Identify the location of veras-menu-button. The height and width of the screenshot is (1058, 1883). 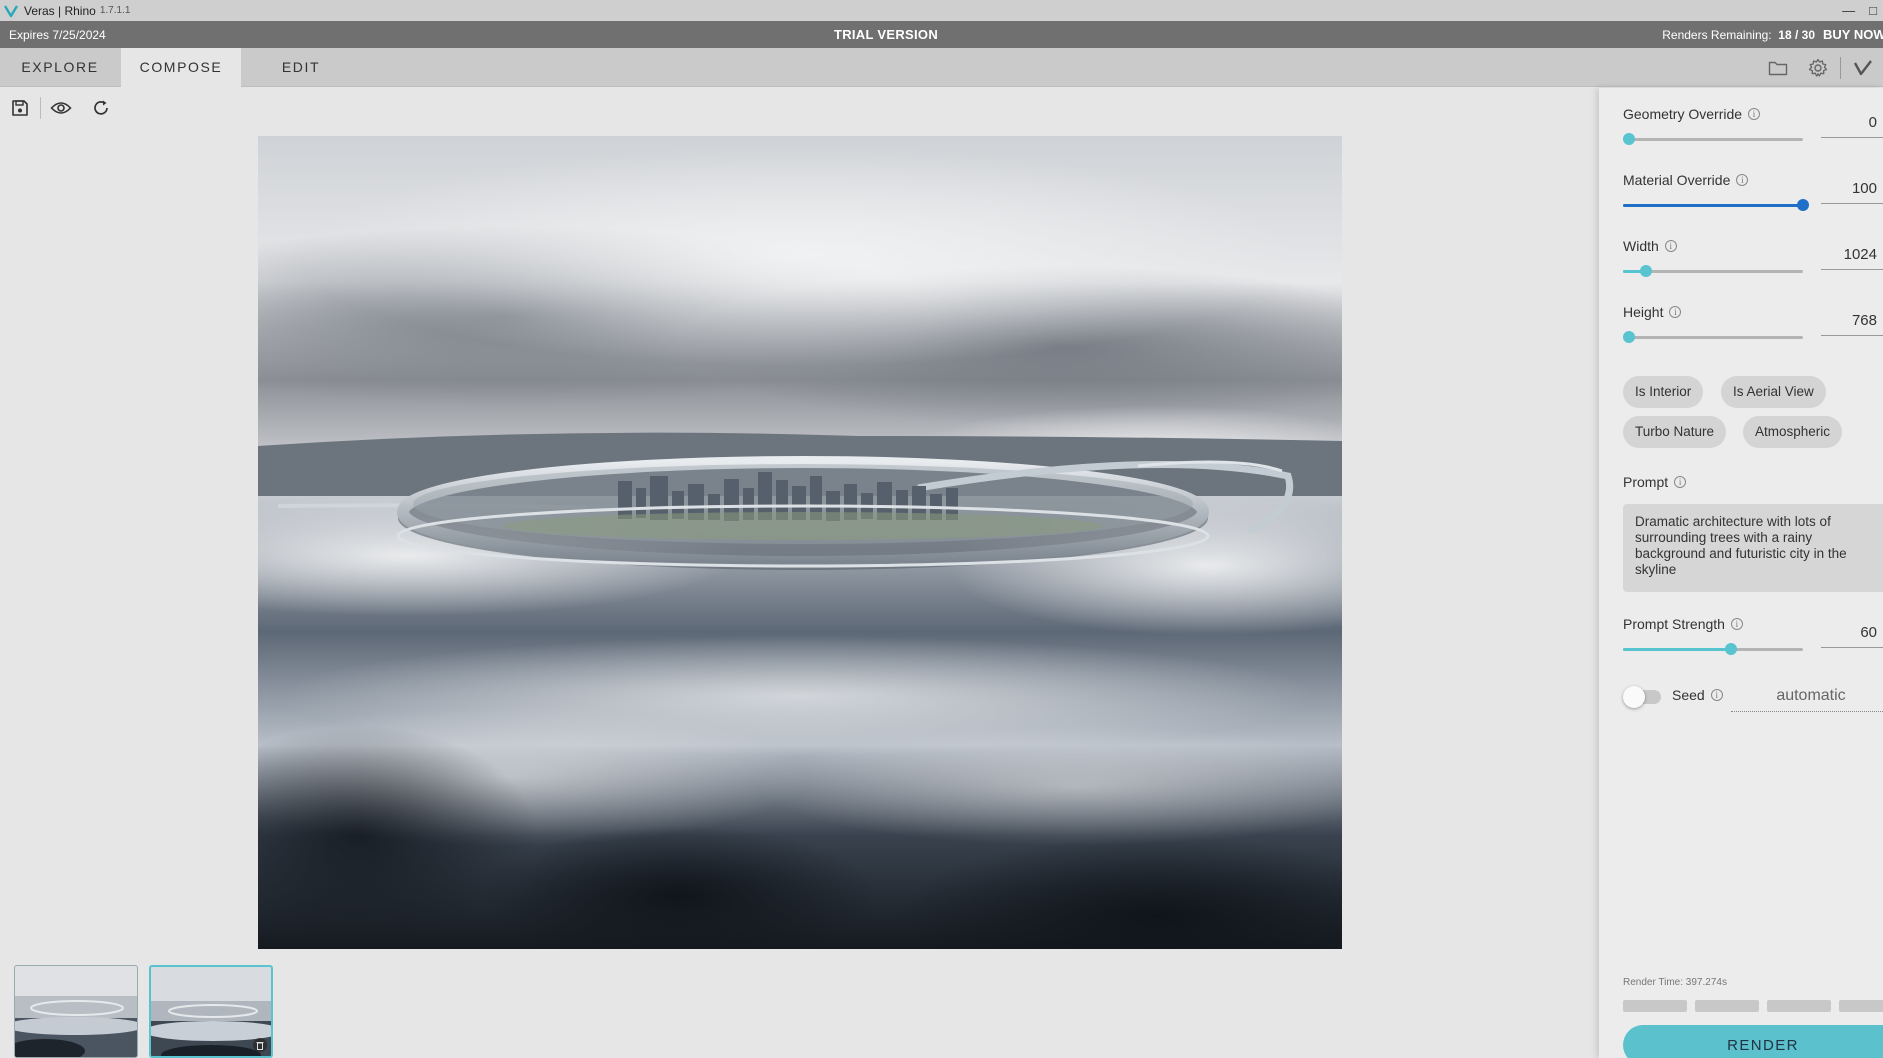
(1863, 67).